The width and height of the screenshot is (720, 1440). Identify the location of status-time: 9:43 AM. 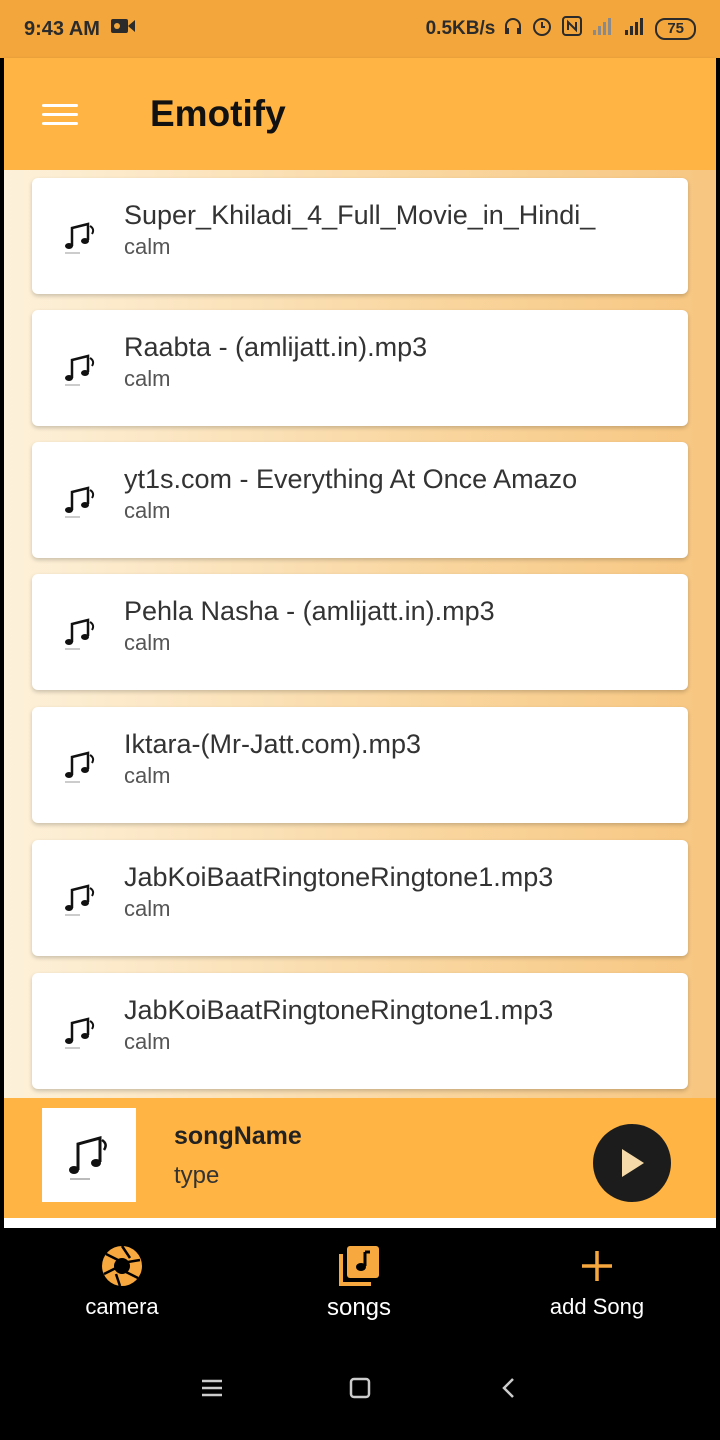
(62, 28).